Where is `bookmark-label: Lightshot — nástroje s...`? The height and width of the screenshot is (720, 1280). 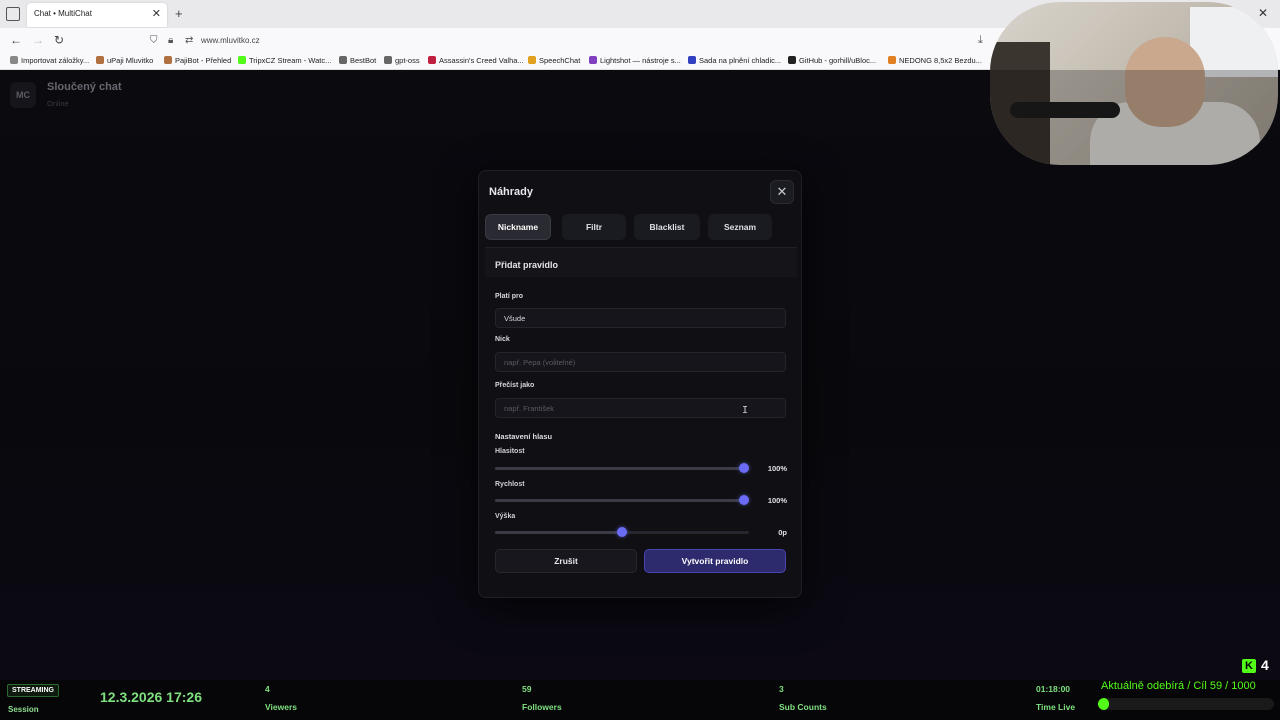 bookmark-label: Lightshot — nástroje s... is located at coordinates (640, 60).